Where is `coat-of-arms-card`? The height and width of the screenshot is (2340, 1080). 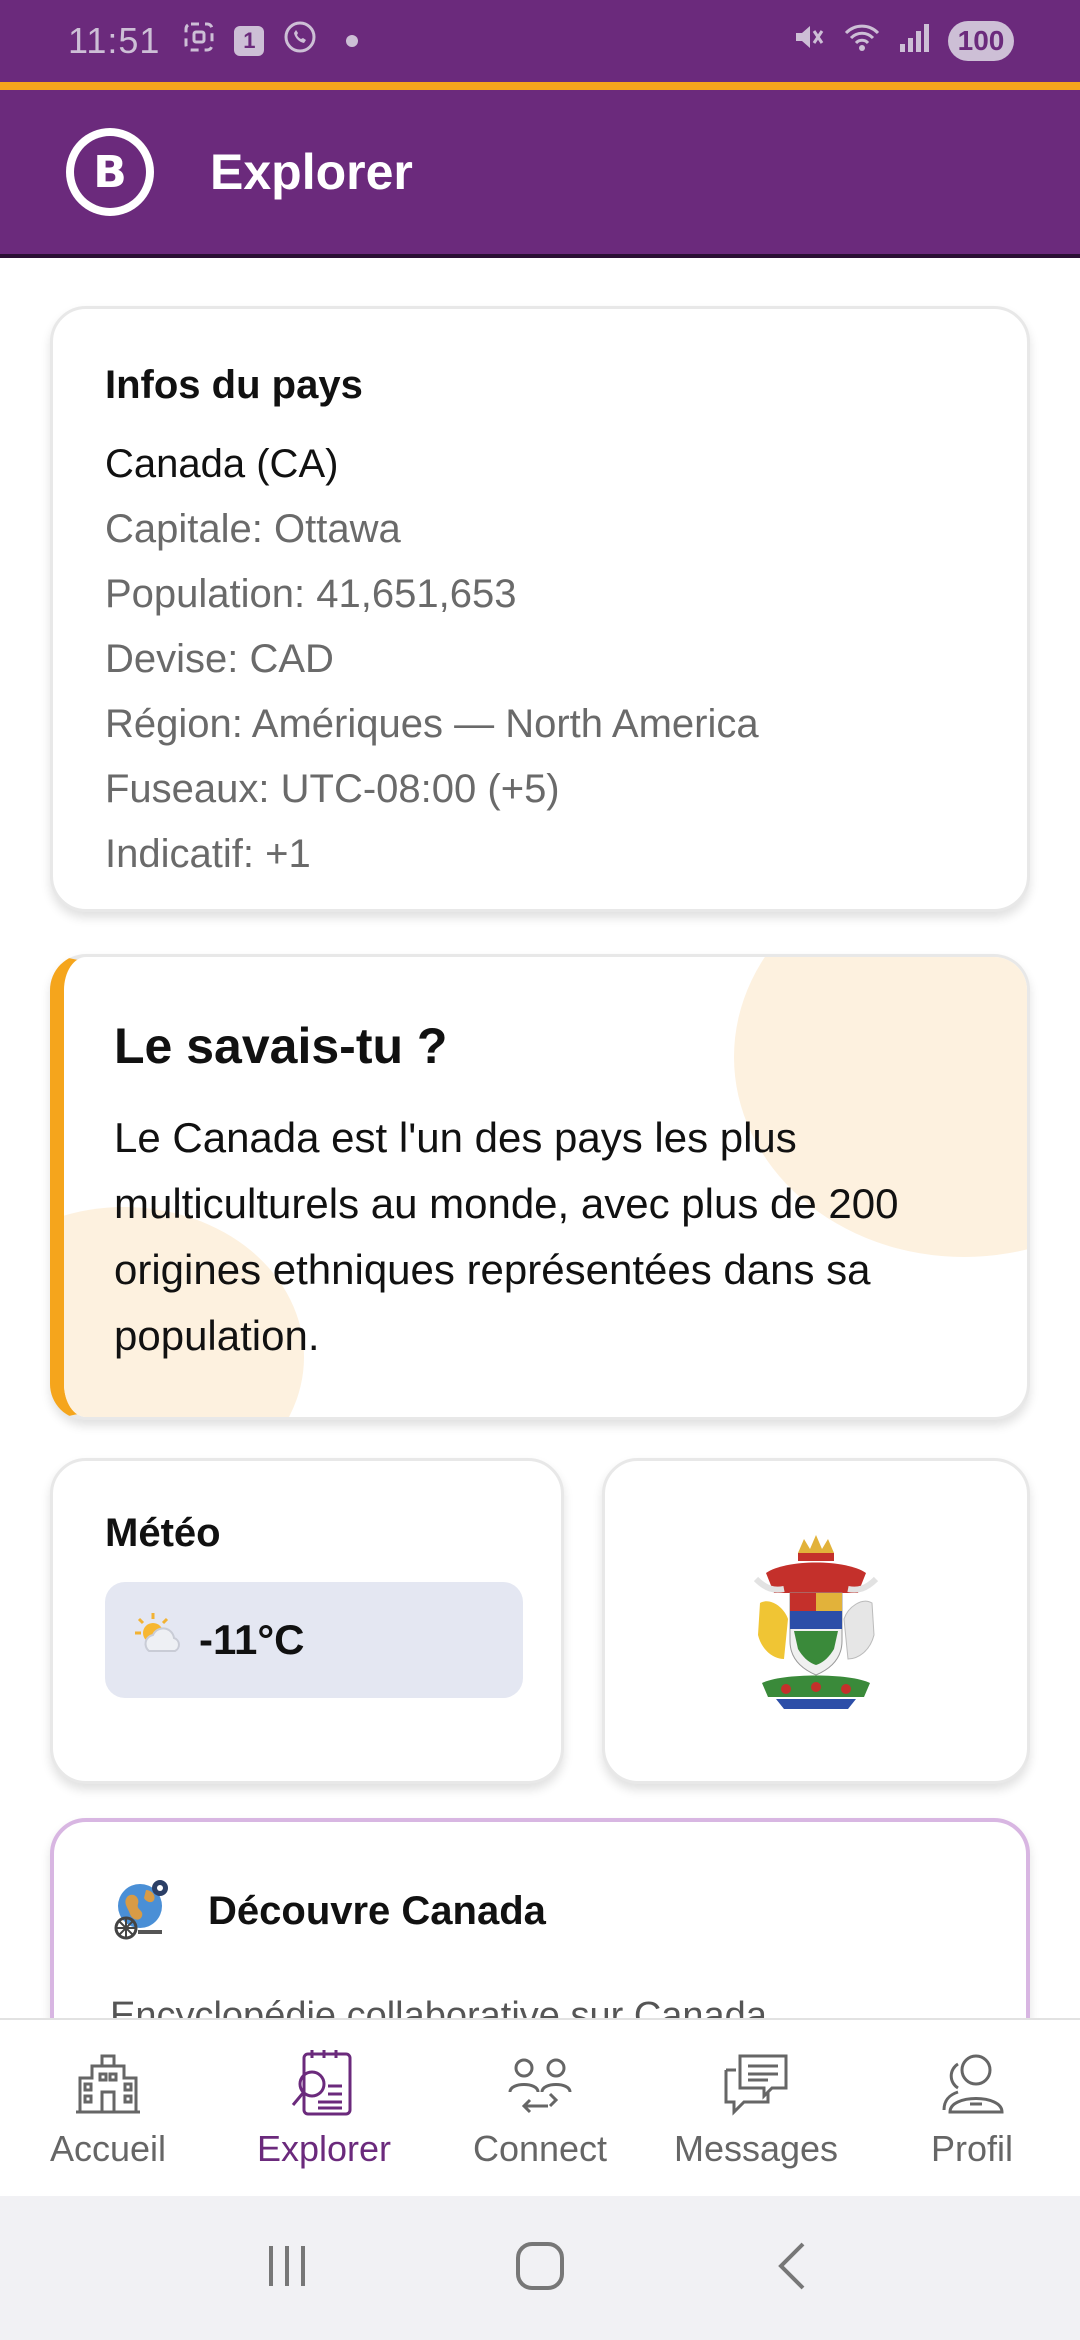
coat-of-arms-card is located at coordinates (816, 1621).